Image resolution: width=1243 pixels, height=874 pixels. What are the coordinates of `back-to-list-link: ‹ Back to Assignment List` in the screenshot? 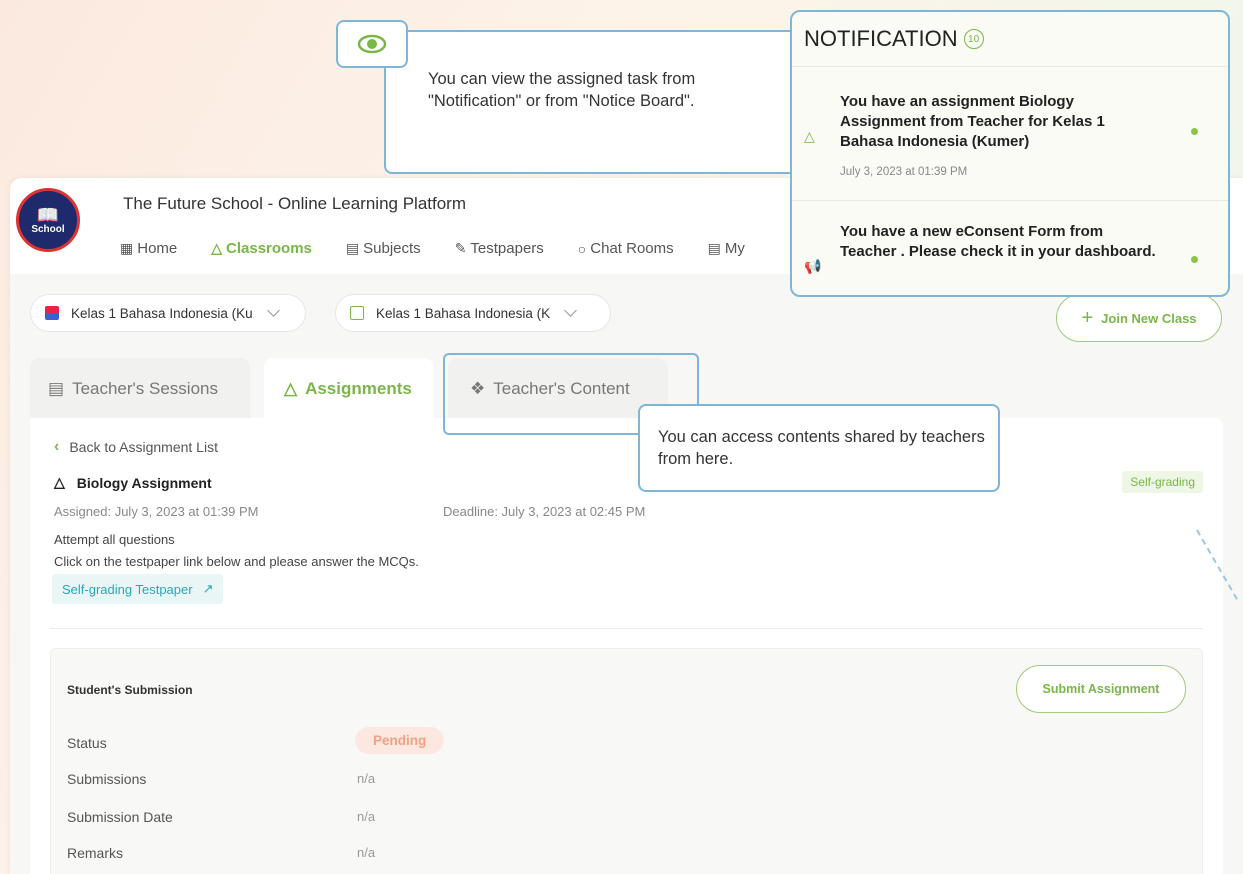 It's located at (136, 447).